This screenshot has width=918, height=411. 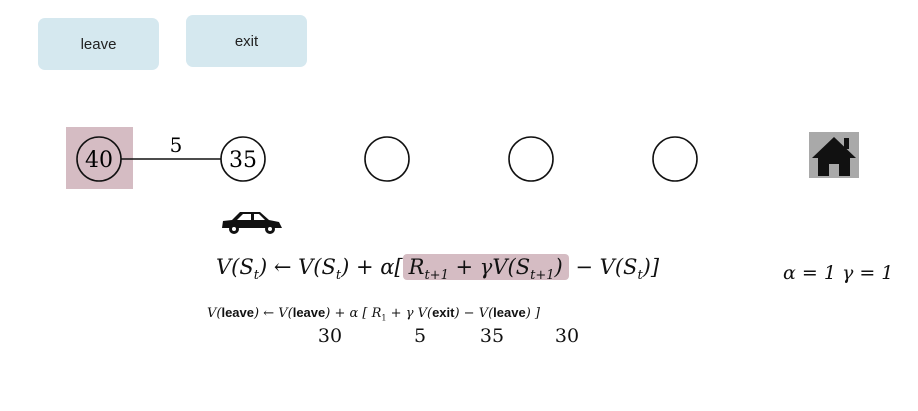 I want to click on td-target-highlight: Rt+1 + γV(St+1), so click(x=485, y=268).